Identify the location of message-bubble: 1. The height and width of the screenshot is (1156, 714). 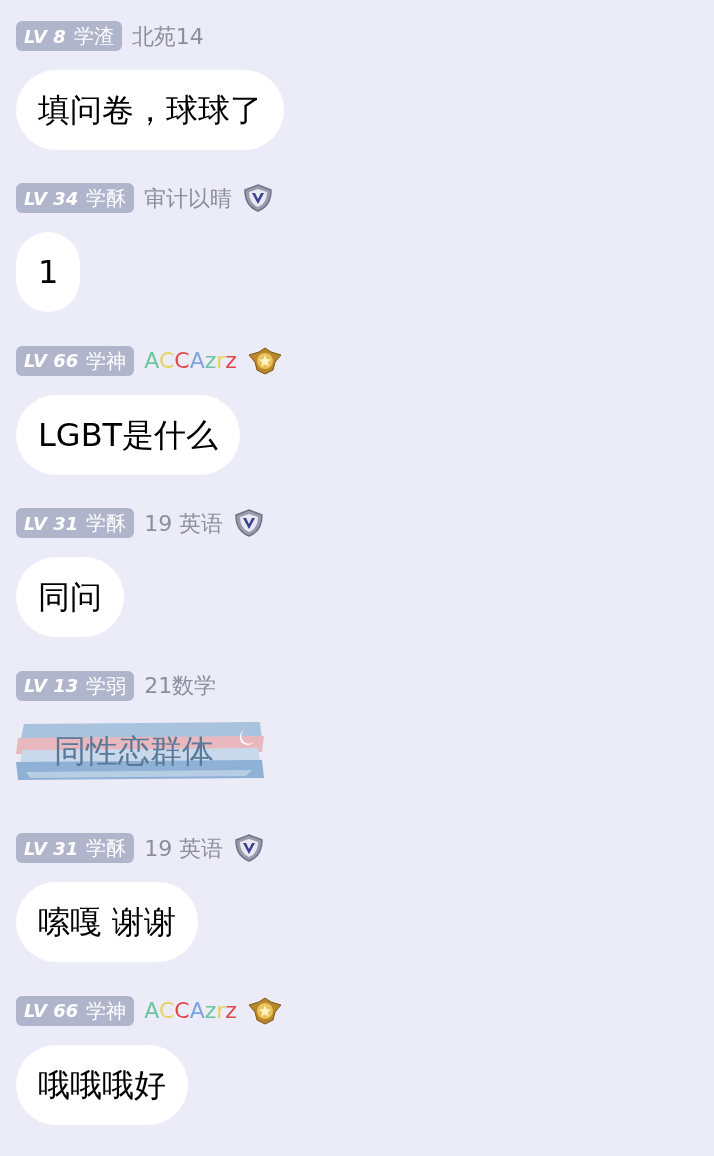
(48, 272).